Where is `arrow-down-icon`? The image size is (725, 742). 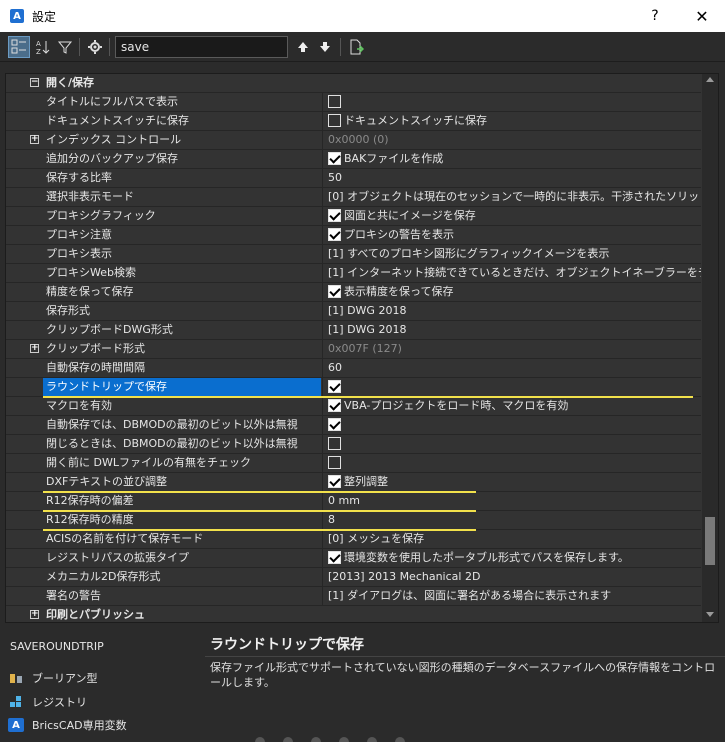 arrow-down-icon is located at coordinates (325, 47).